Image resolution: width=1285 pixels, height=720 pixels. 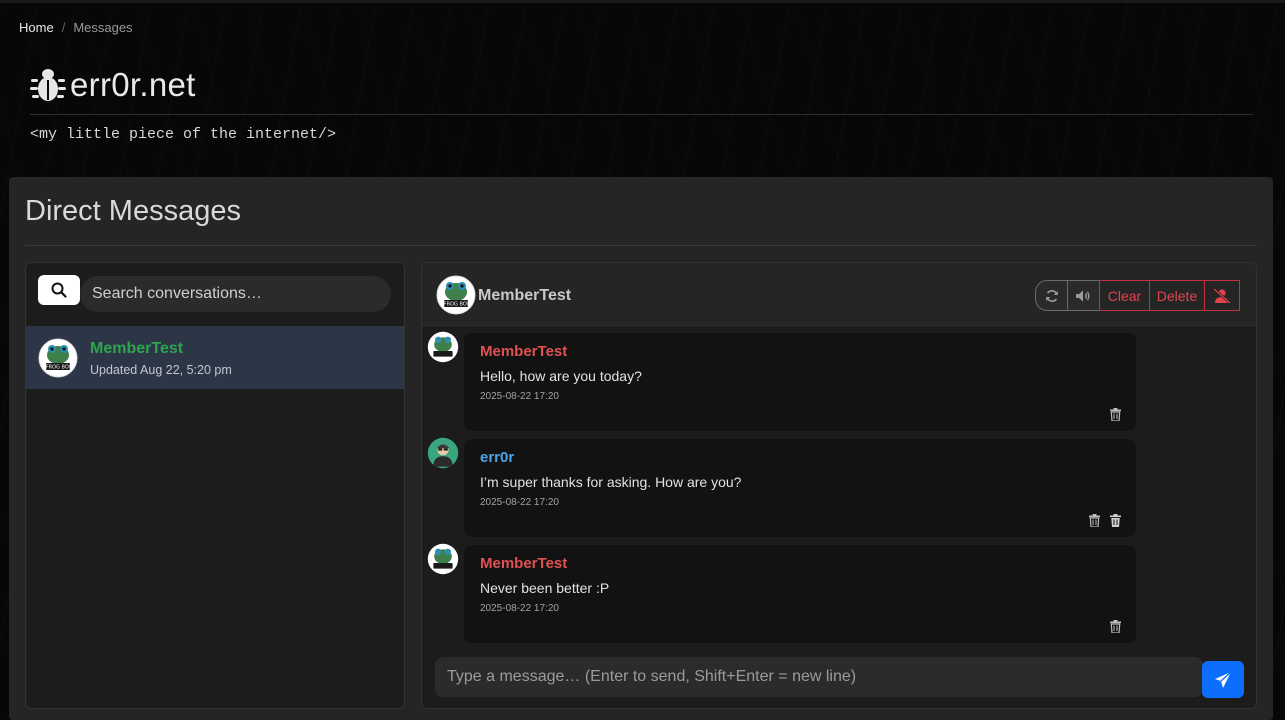 I want to click on message-author: err0r, so click(x=497, y=457).